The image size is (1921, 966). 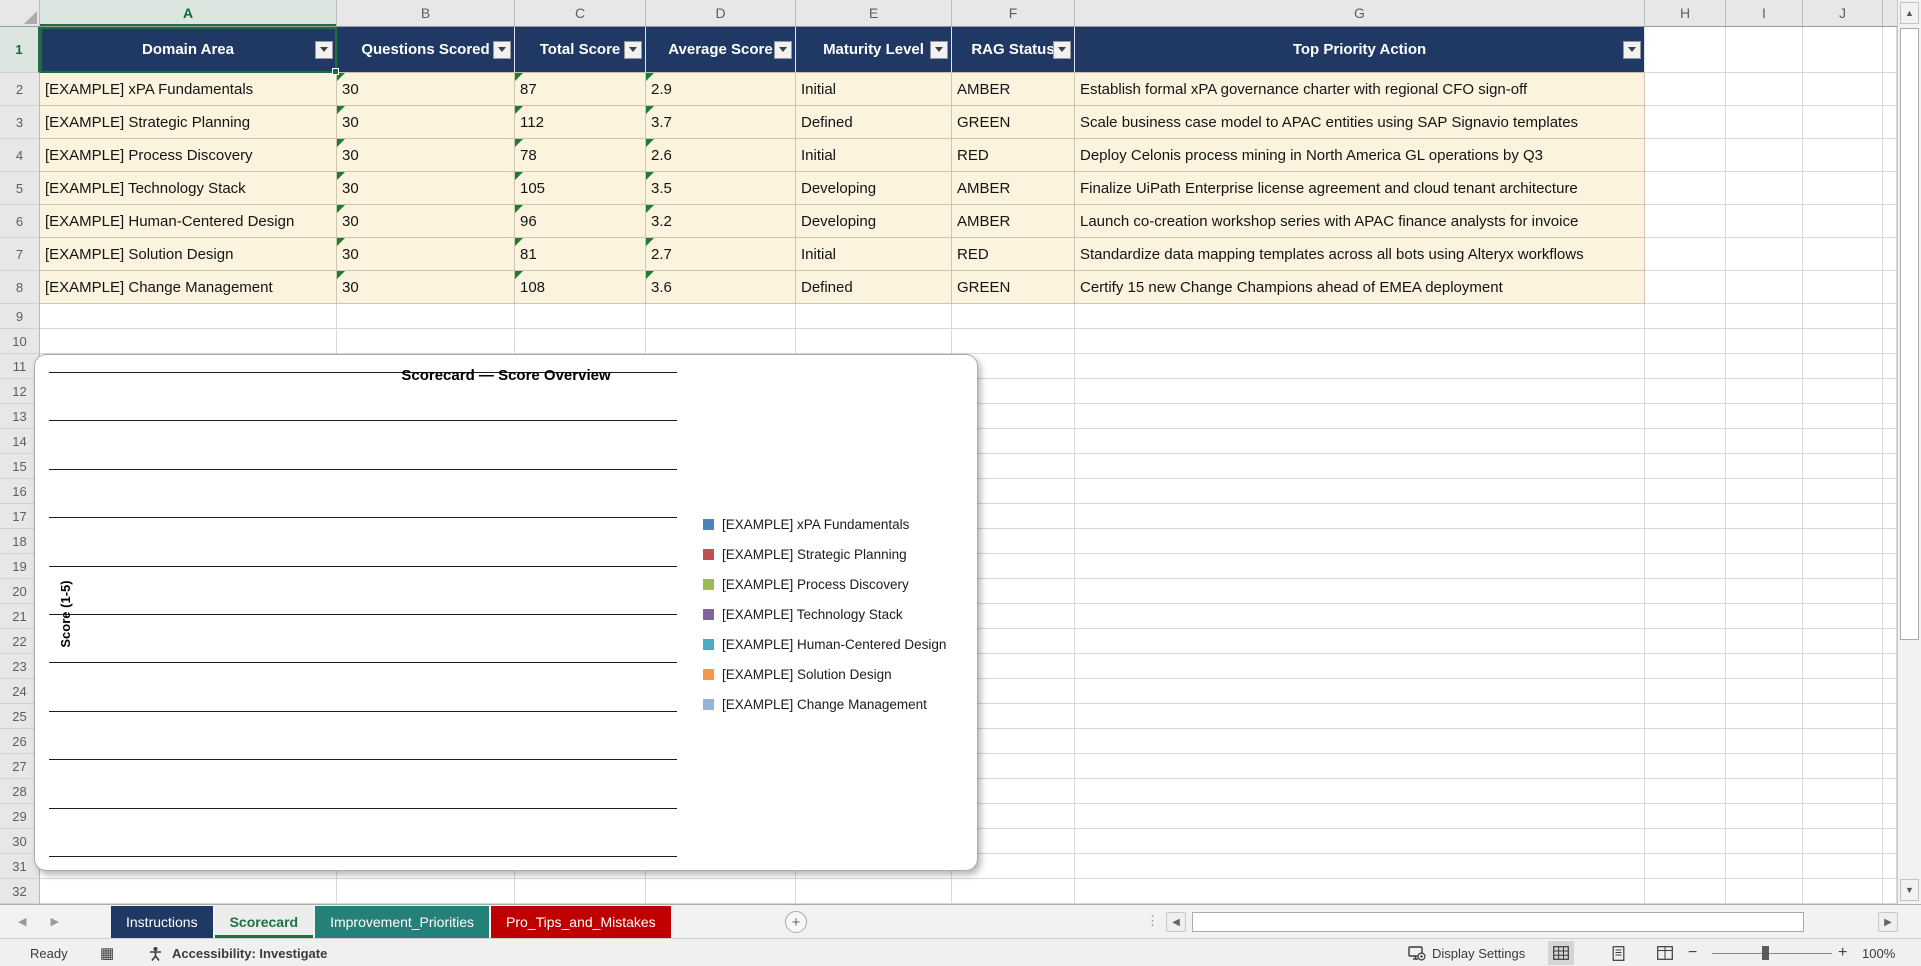 What do you see at coordinates (580, 155) in the screenshot?
I see `table-cell: 78` at bounding box center [580, 155].